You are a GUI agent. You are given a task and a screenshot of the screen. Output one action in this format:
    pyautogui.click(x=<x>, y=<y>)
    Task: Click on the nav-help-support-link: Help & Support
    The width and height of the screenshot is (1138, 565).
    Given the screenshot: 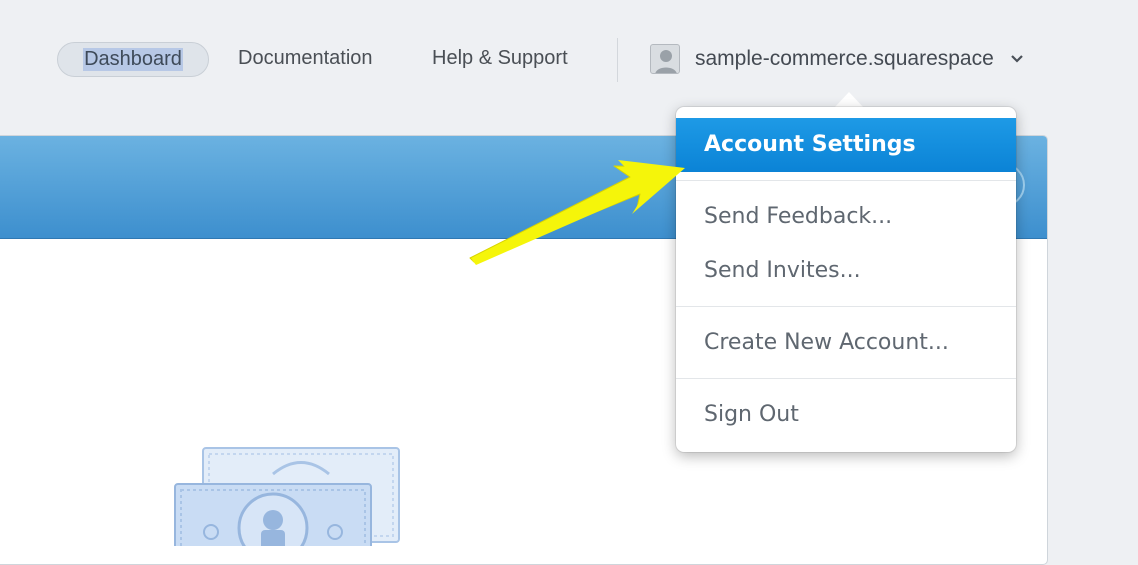 What is the action you would take?
    pyautogui.click(x=500, y=58)
    